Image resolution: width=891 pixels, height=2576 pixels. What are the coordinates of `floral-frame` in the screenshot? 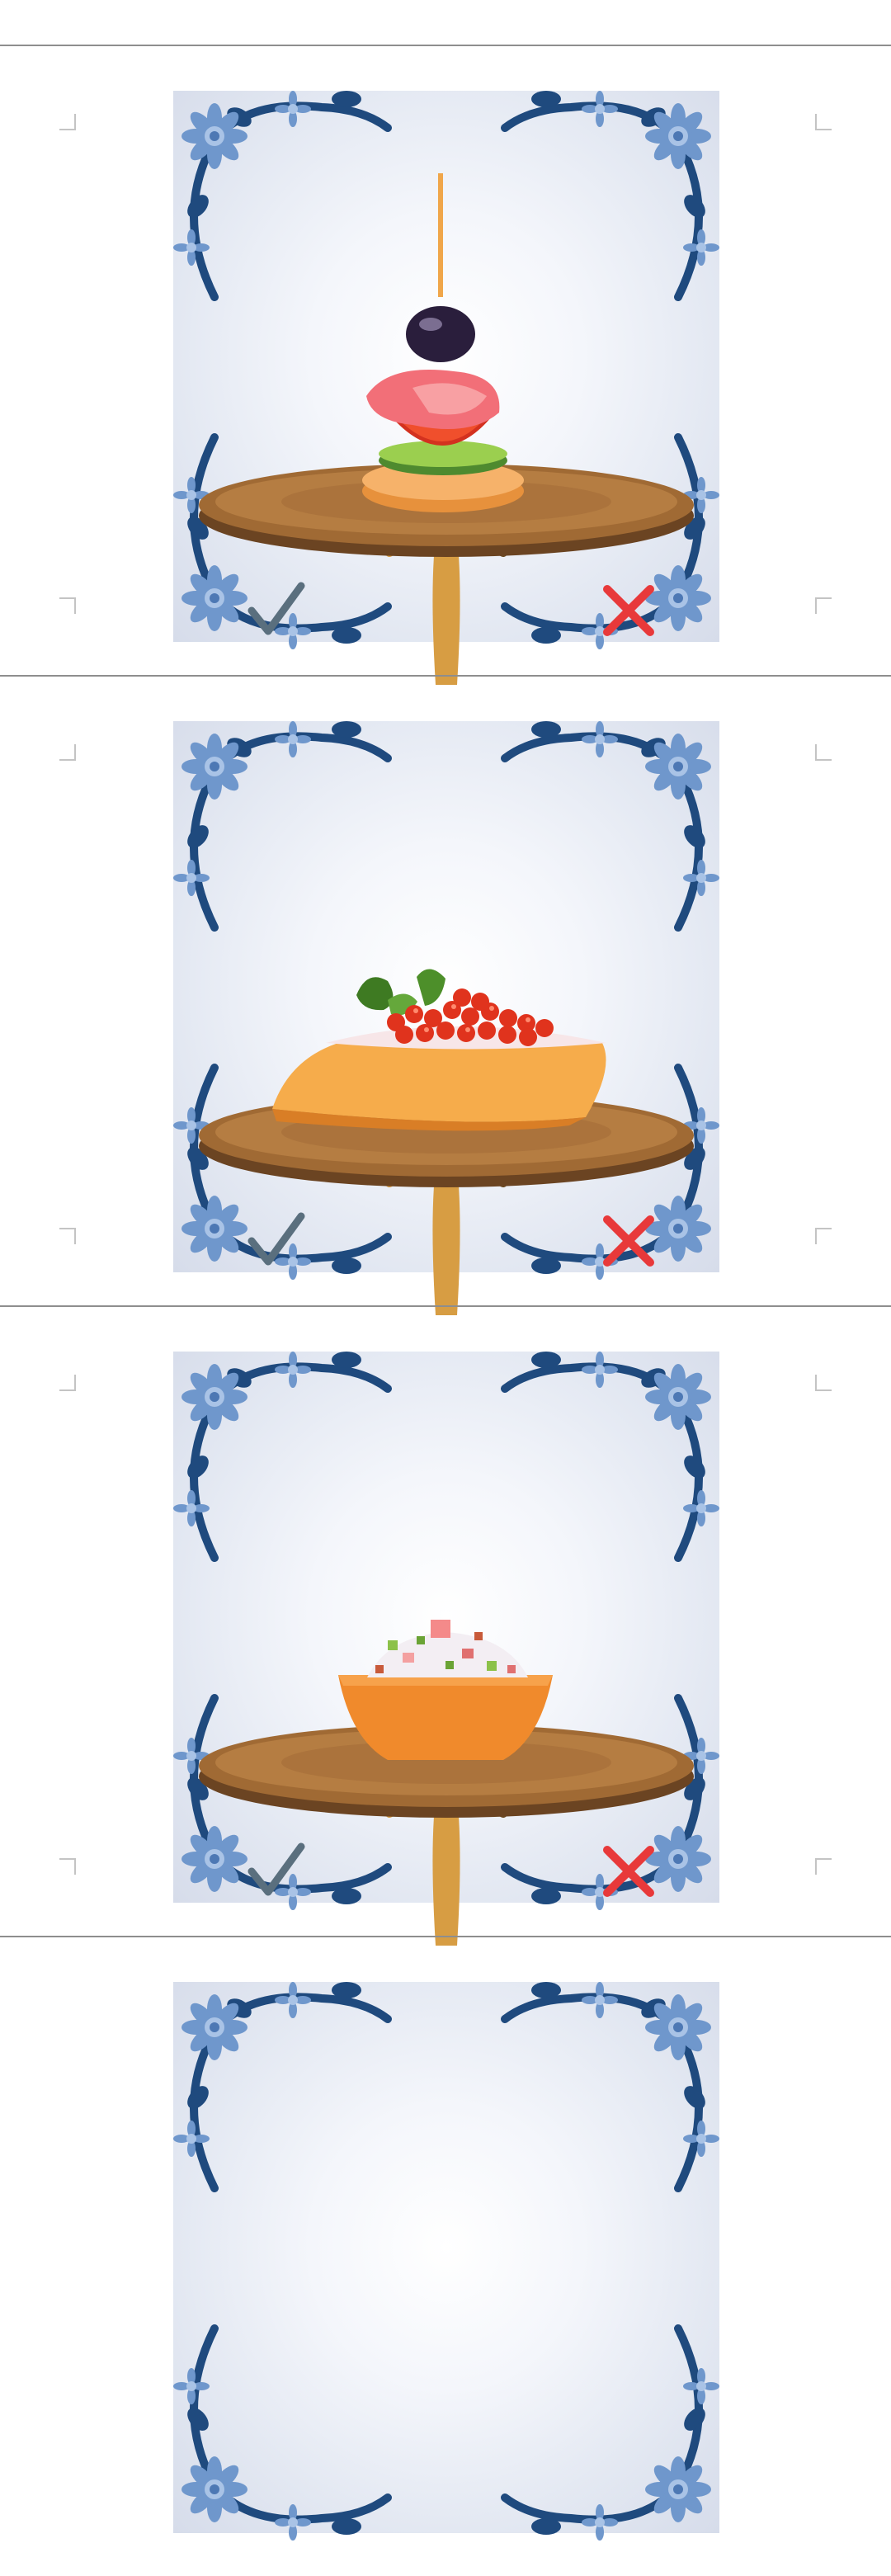 It's located at (446, 15).